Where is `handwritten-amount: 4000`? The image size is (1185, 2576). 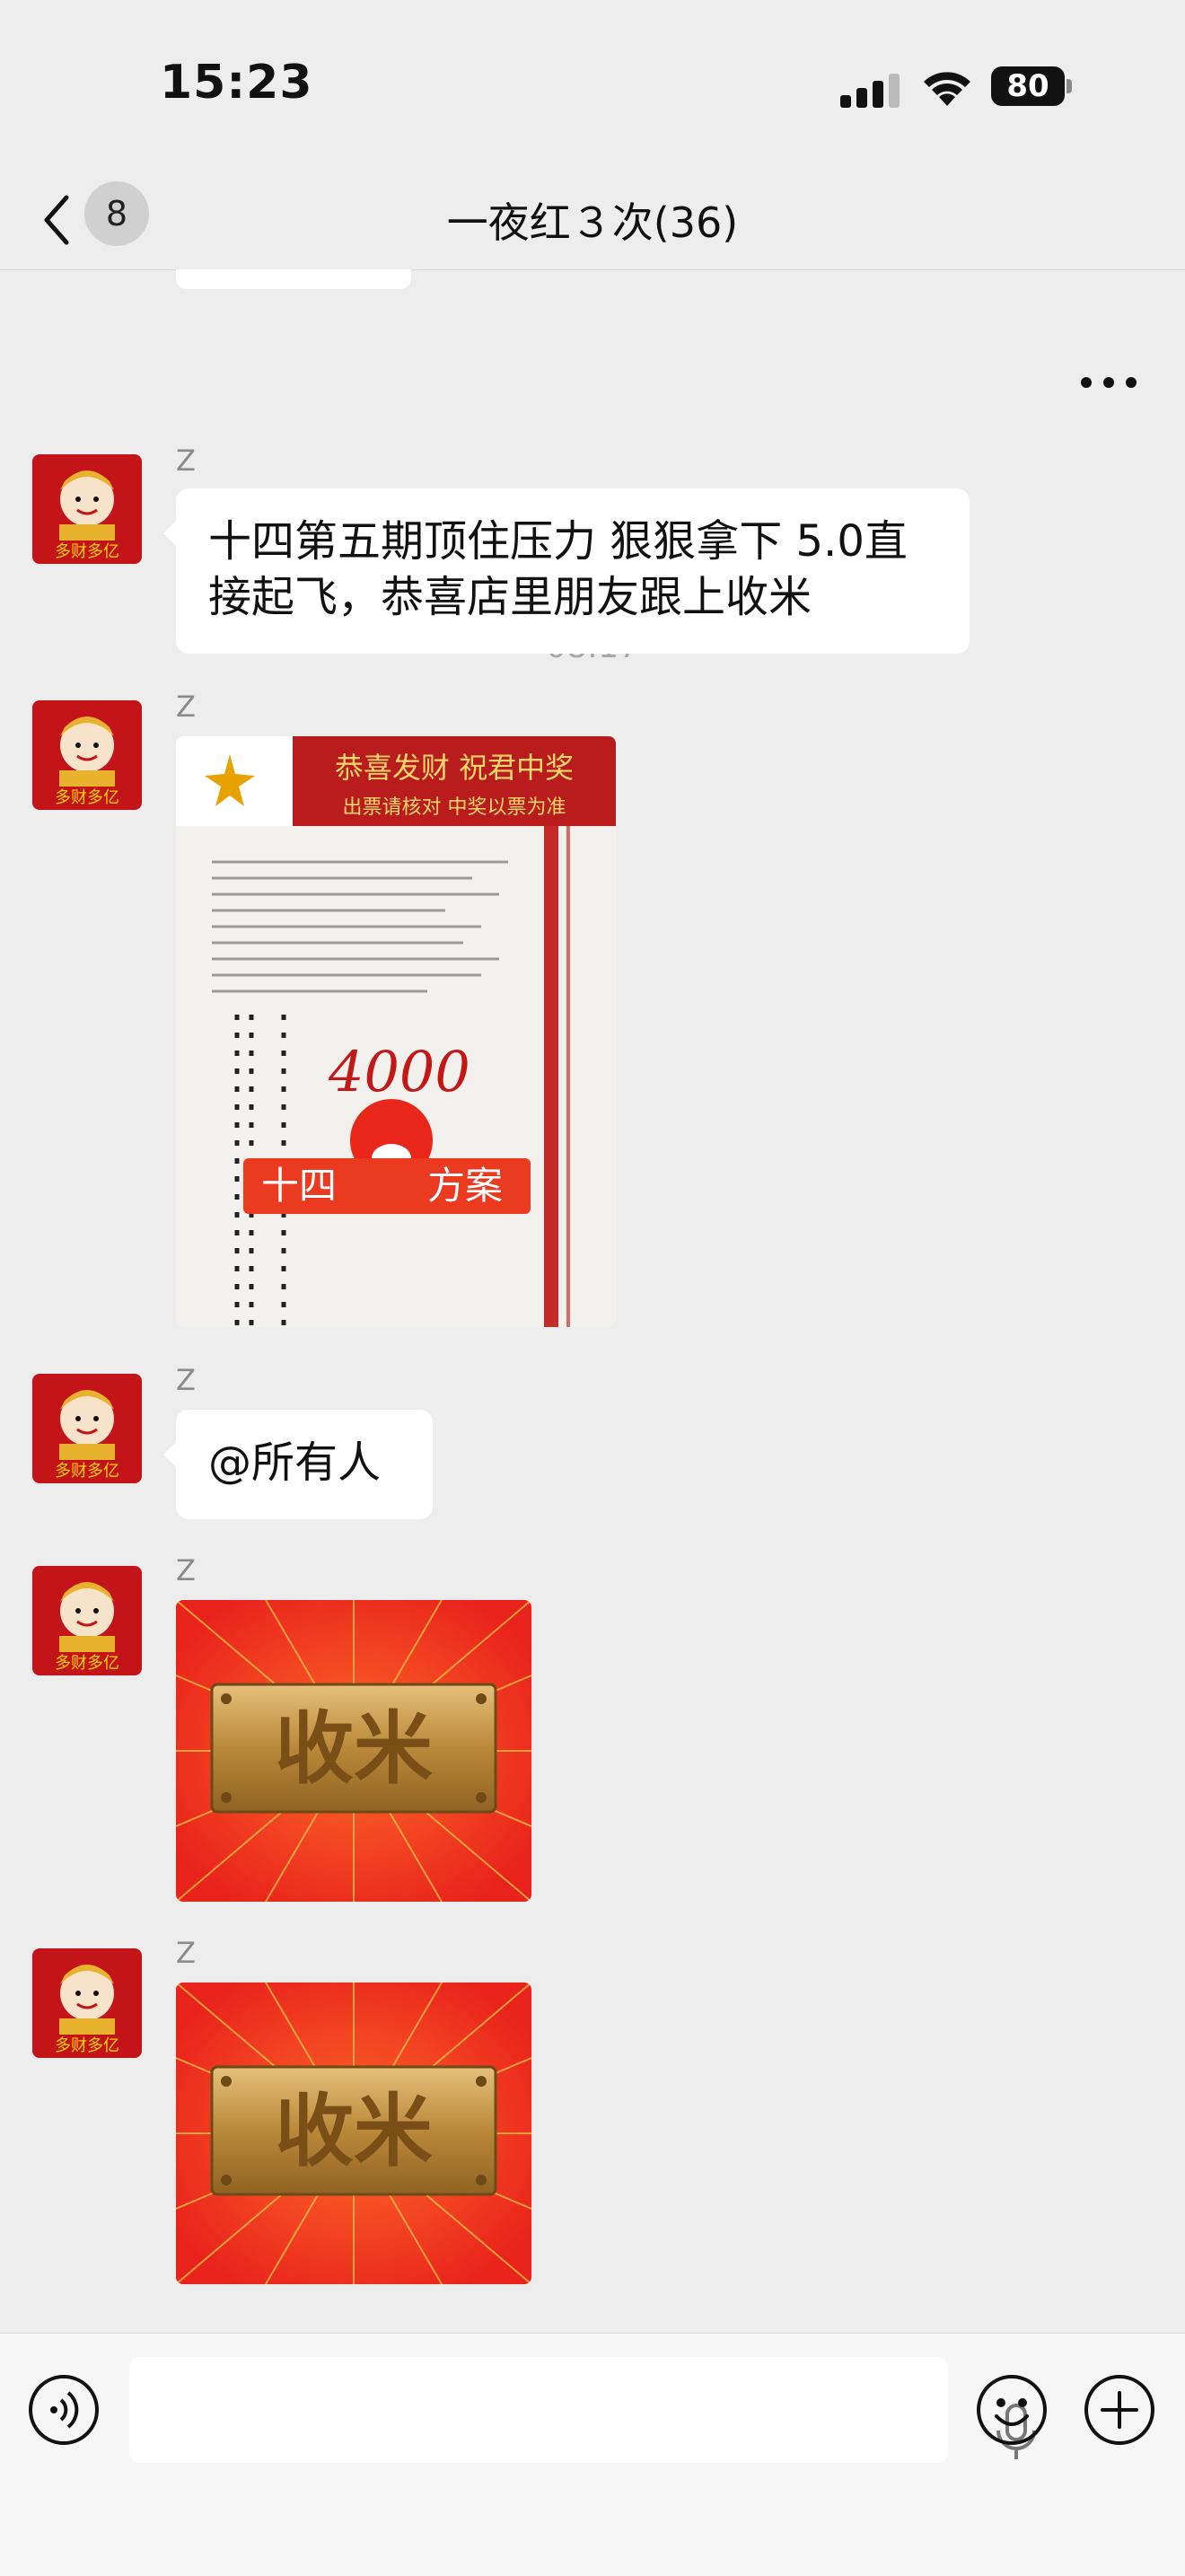 handwritten-amount: 4000 is located at coordinates (399, 1071).